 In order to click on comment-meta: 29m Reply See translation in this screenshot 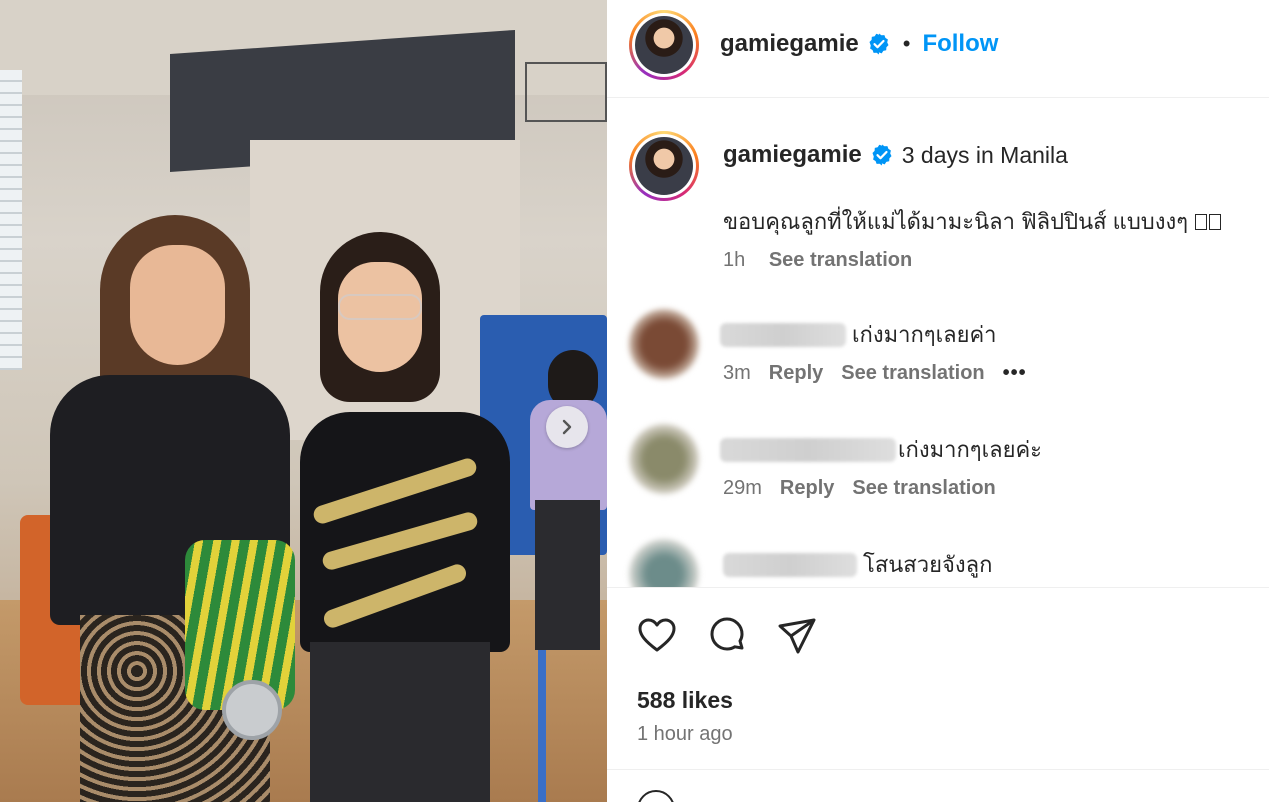, I will do `click(868, 488)`.